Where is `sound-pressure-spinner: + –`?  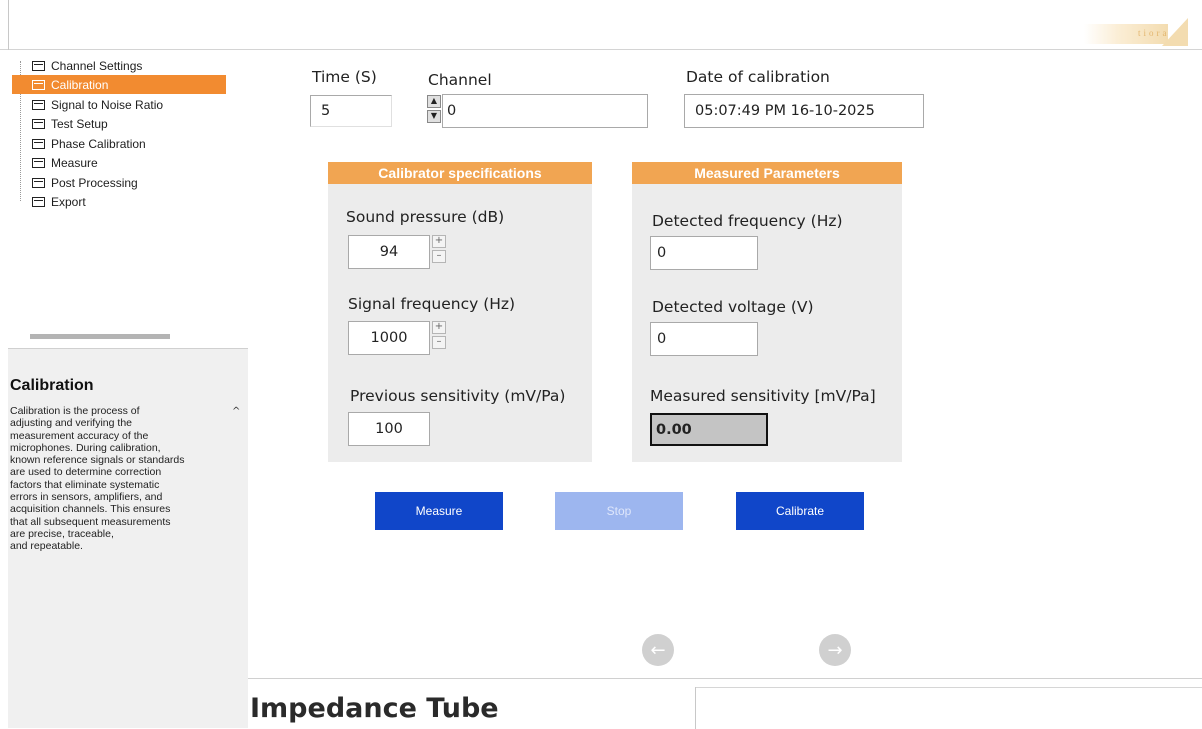
sound-pressure-spinner: + – is located at coordinates (440, 249).